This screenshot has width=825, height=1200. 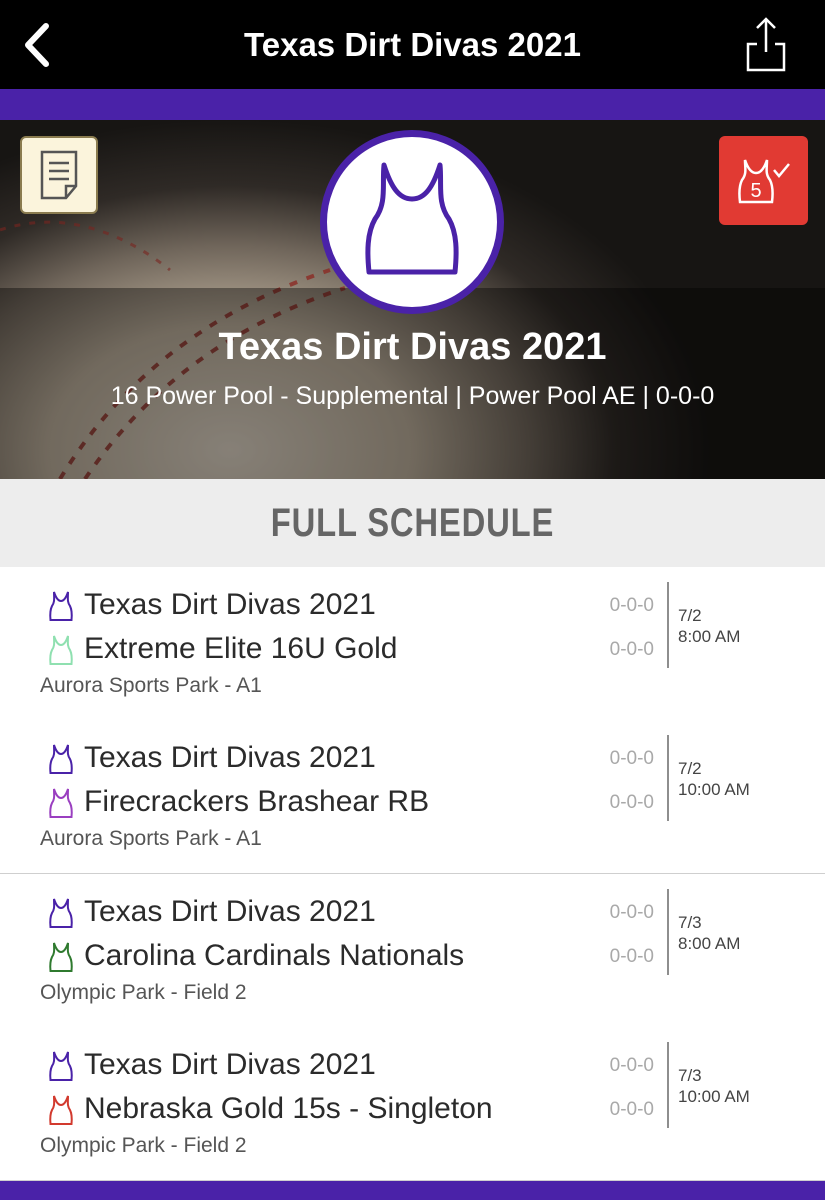 I want to click on section-title: FULL SCHEDULE, so click(x=412, y=523).